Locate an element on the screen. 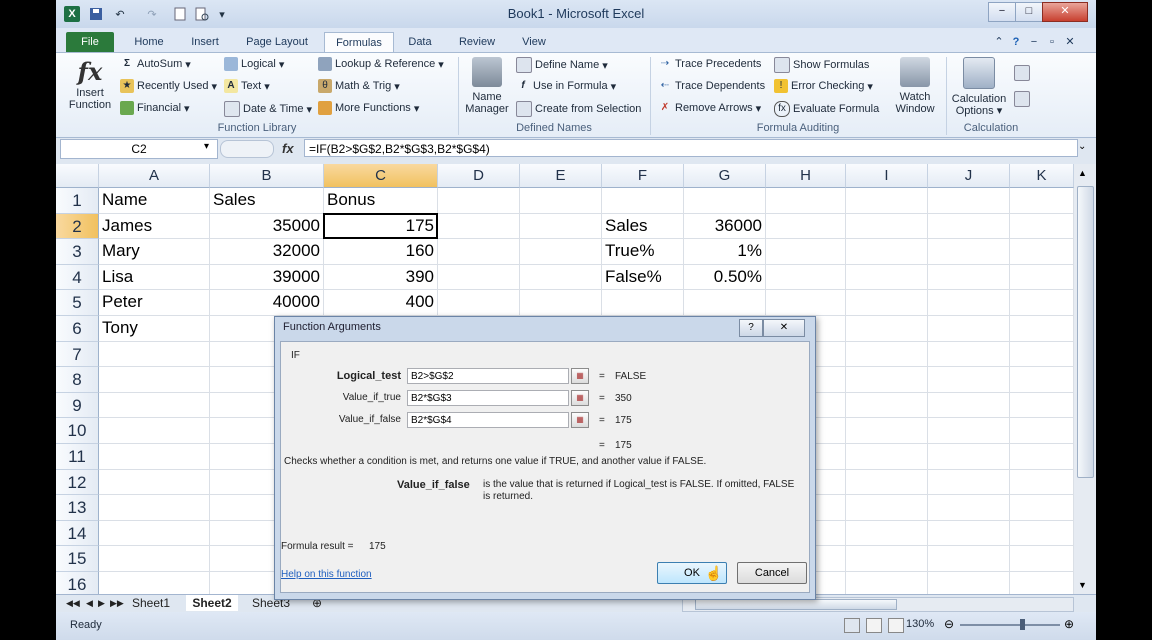 This screenshot has width=1152, height=640. row-header-10: 10 is located at coordinates (77, 431).